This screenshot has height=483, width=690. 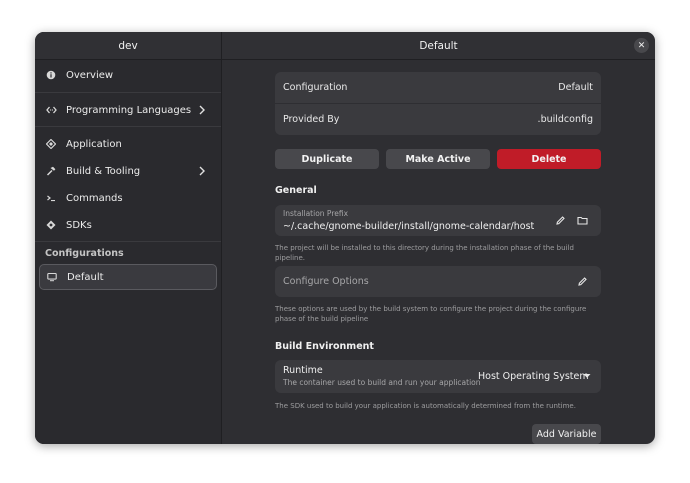 I want to click on edit-configure-options-button, so click(x=582, y=281).